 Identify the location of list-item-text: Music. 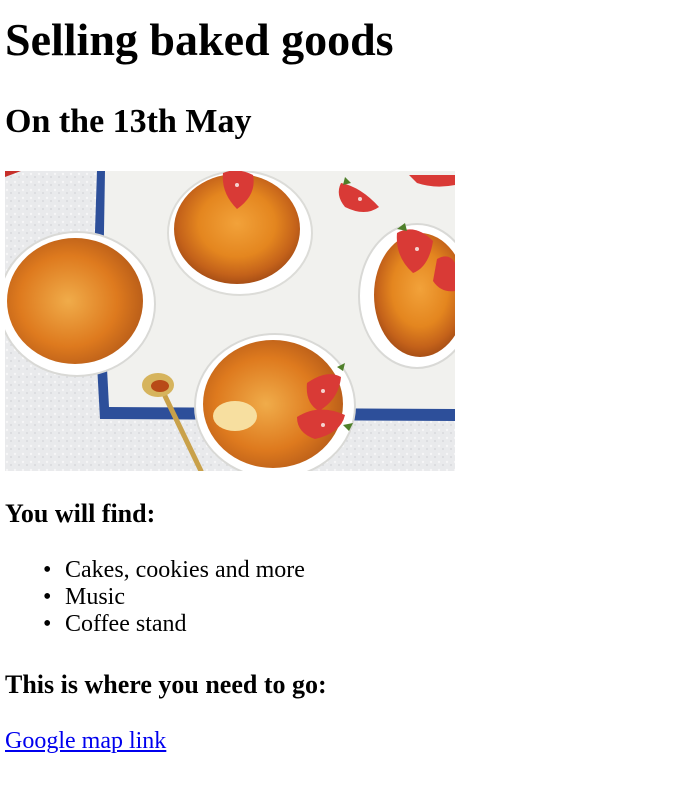
(95, 597).